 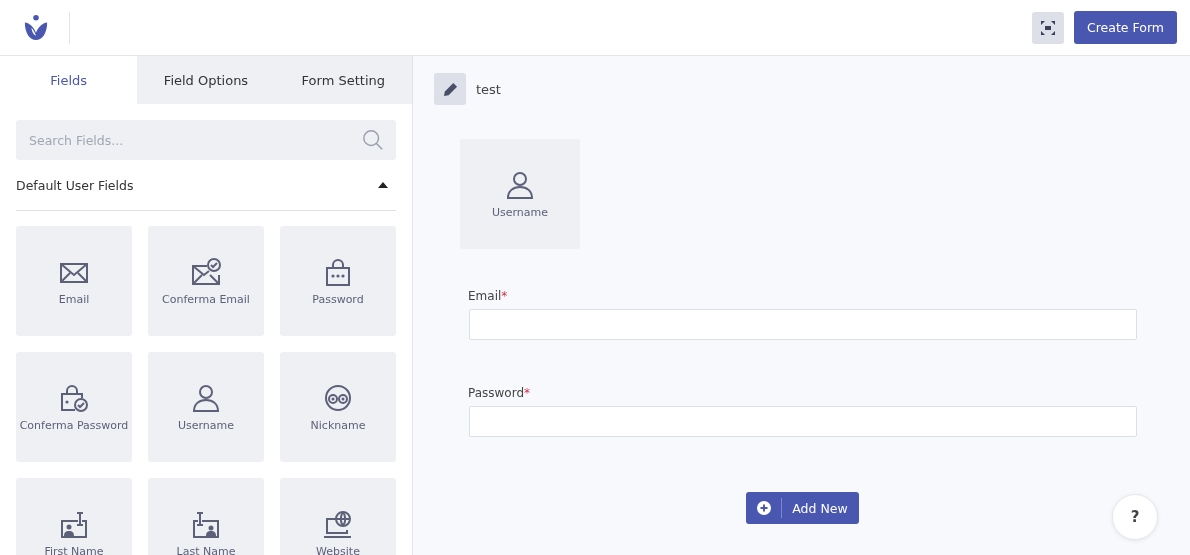 I want to click on help-button: ?, so click(x=1135, y=517).